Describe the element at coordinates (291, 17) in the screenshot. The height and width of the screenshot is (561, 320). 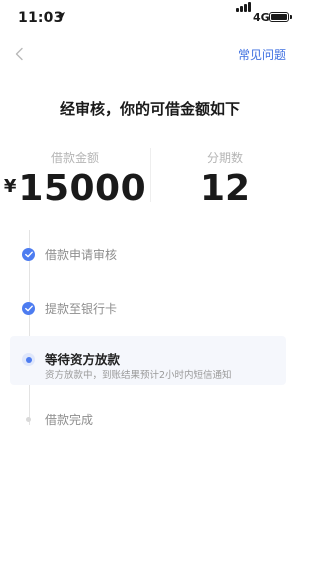
I see `battery-cap` at that location.